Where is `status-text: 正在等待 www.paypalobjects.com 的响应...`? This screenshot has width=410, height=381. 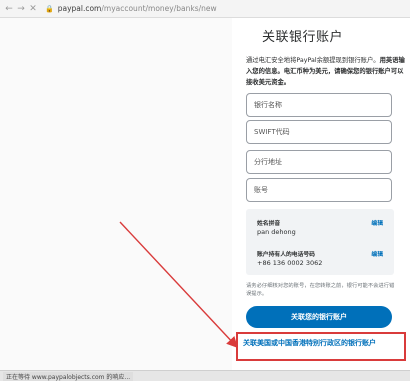
status-text: 正在等待 www.paypalobjects.com 的响应... is located at coordinates (68, 376).